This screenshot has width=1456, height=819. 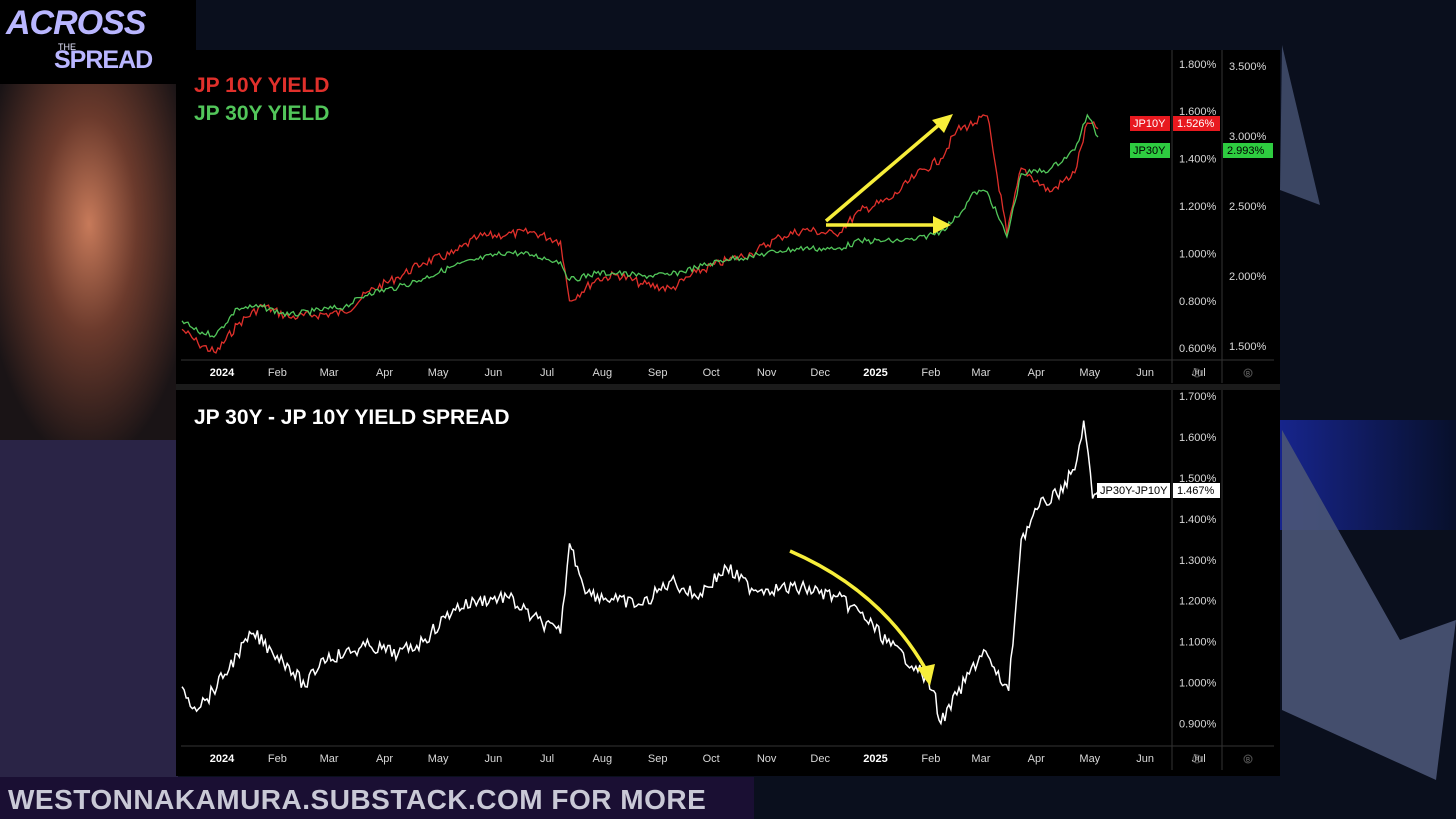 What do you see at coordinates (603, 373) in the screenshot?
I see `top-x-tick-label: Aug` at bounding box center [603, 373].